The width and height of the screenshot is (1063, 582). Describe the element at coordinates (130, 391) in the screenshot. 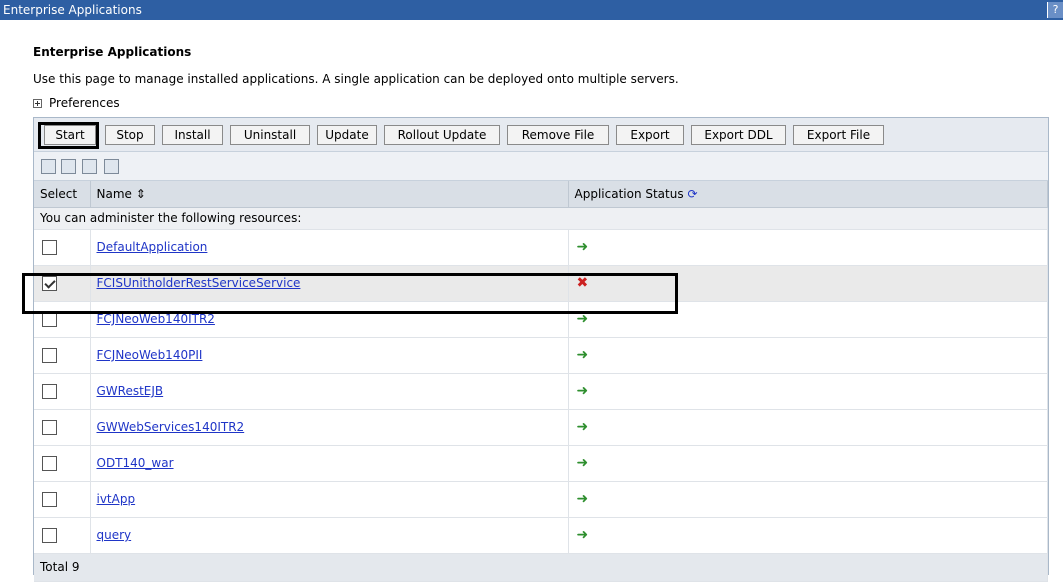

I see `application-link: GWRestEJB` at that location.